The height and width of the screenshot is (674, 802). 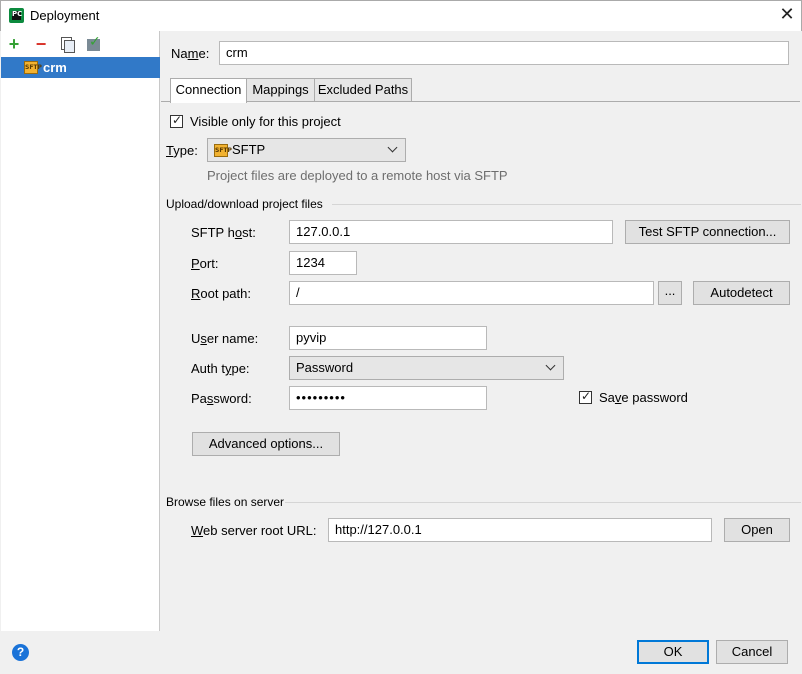 I want to click on autodetect-button: Autodetect, so click(x=741, y=293).